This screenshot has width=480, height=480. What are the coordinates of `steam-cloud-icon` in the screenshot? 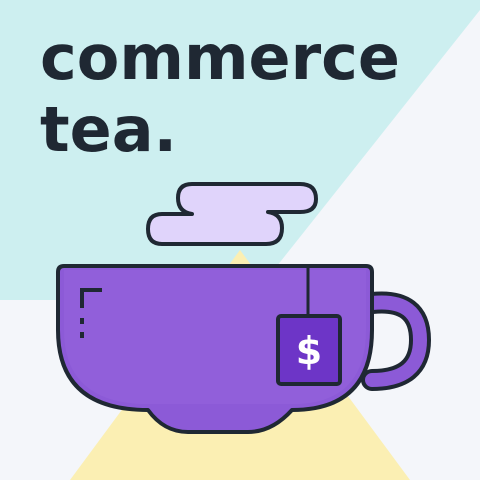 It's located at (232, 214).